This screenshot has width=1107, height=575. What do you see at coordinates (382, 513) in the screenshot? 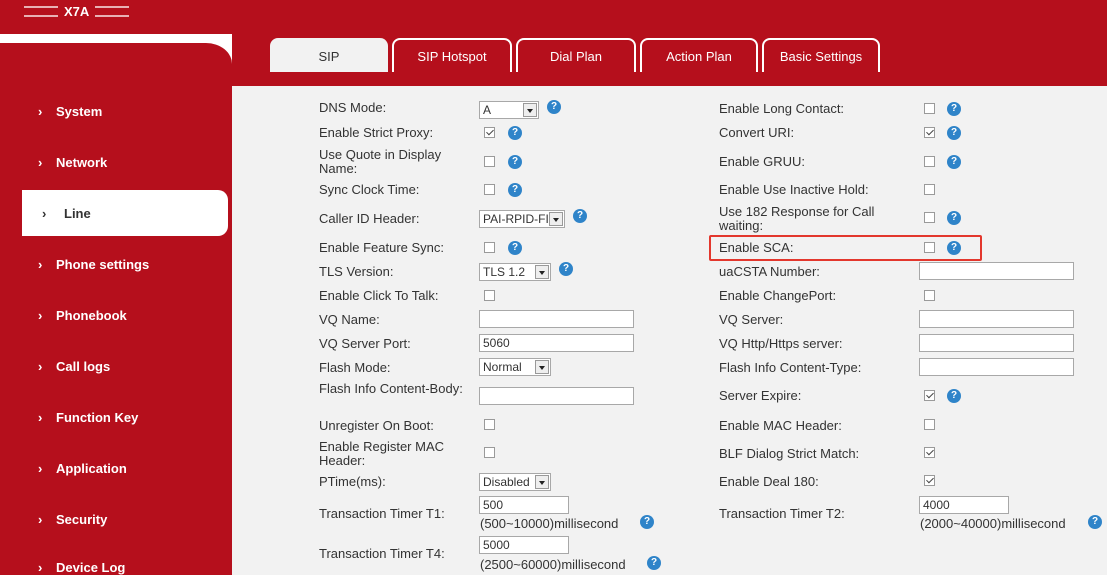
I see `timer-t1-label: Transaction Timer T1:` at bounding box center [382, 513].